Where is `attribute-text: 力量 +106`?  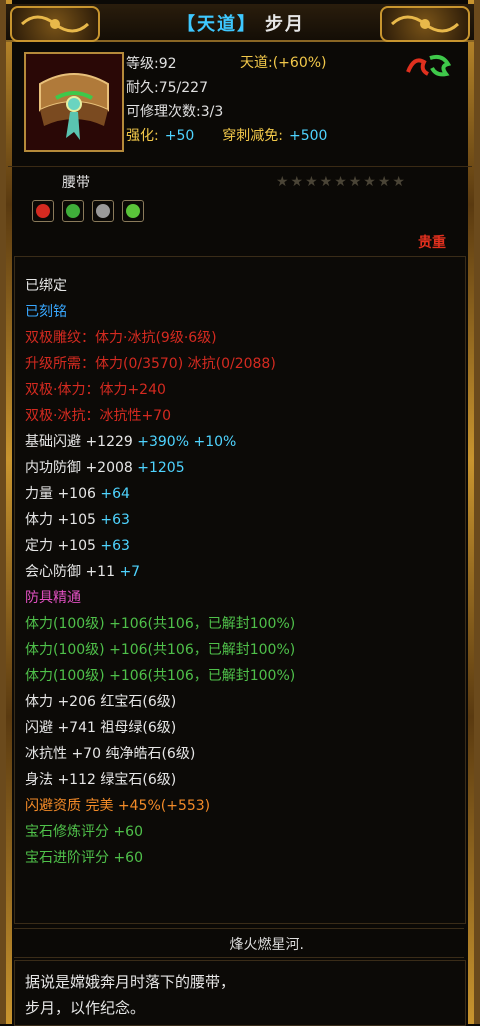
attribute-text: 力量 +106 is located at coordinates (63, 494).